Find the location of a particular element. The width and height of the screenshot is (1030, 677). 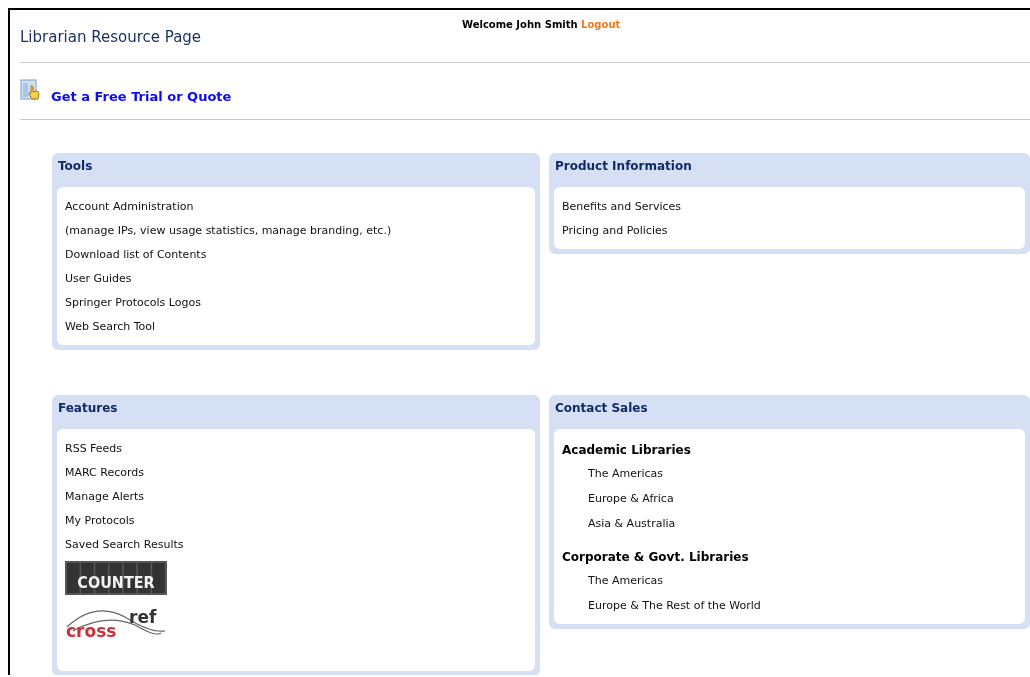

group-heading: Corporate & Govt. Libraries is located at coordinates (655, 557).